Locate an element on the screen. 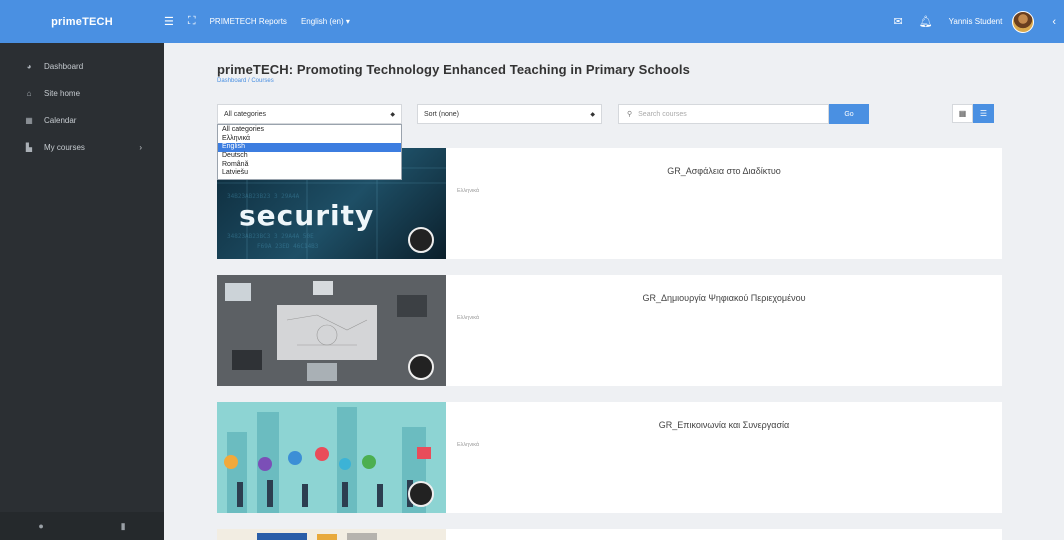  course-title: GR_Δημιουργία Ψηφιακού Περιεχομένου is located at coordinates (724, 298).